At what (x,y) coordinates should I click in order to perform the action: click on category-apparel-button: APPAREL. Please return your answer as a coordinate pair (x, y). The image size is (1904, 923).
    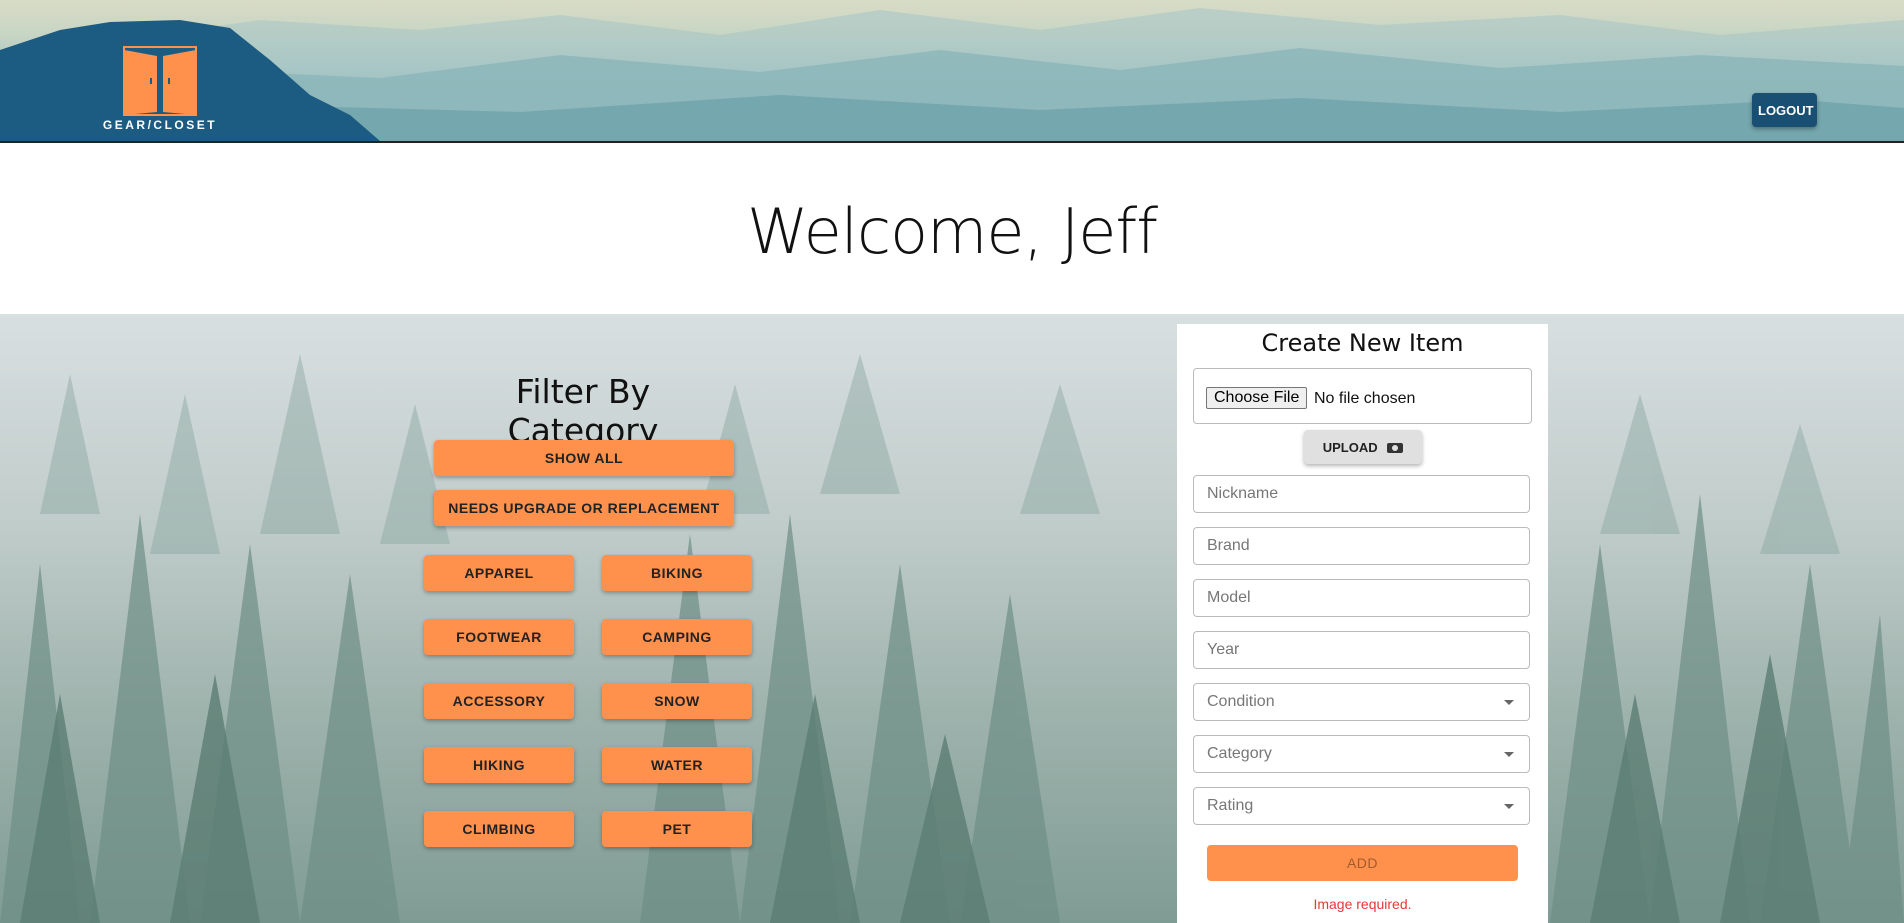
    Looking at the image, I should click on (499, 573).